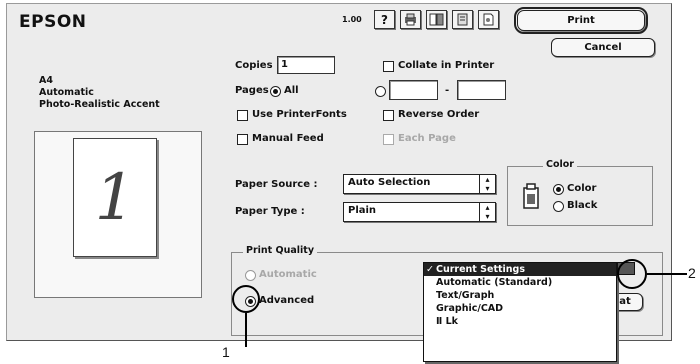 This screenshot has width=700, height=364. What do you see at coordinates (270, 211) in the screenshot?
I see `paper-type-label: Paper Type :` at bounding box center [270, 211].